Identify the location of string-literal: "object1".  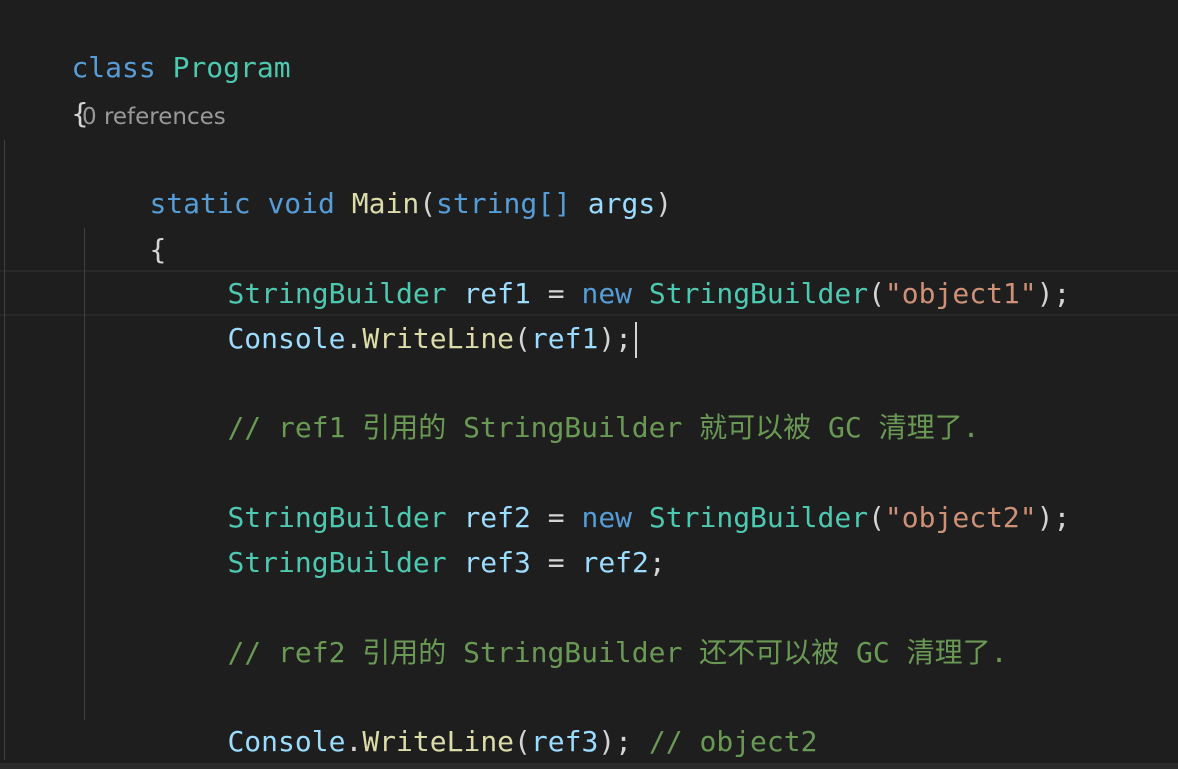
(960, 293).